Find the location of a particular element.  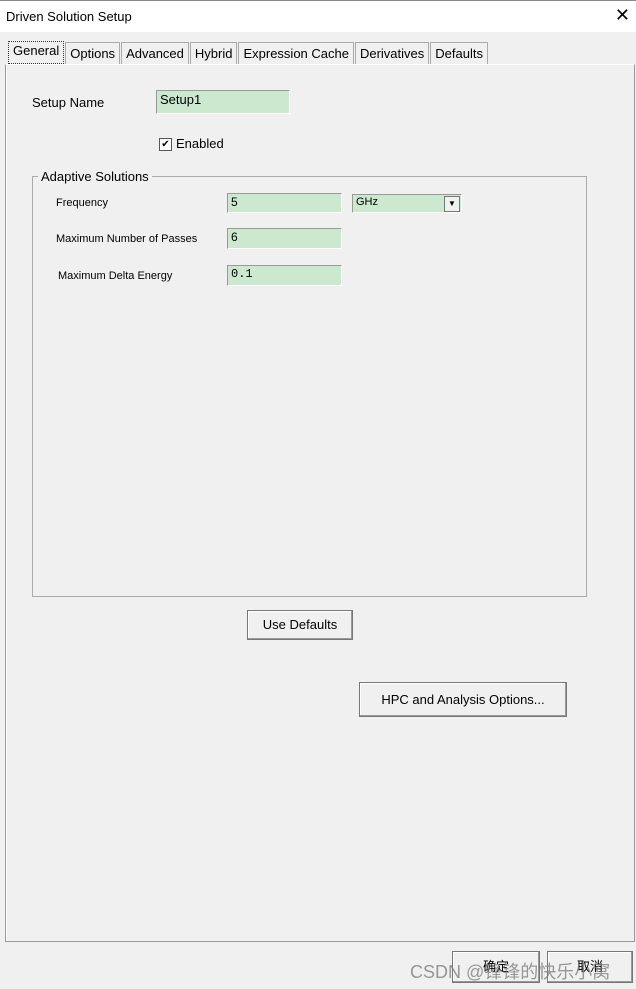

tab-advanced: Advanced is located at coordinates (155, 53).